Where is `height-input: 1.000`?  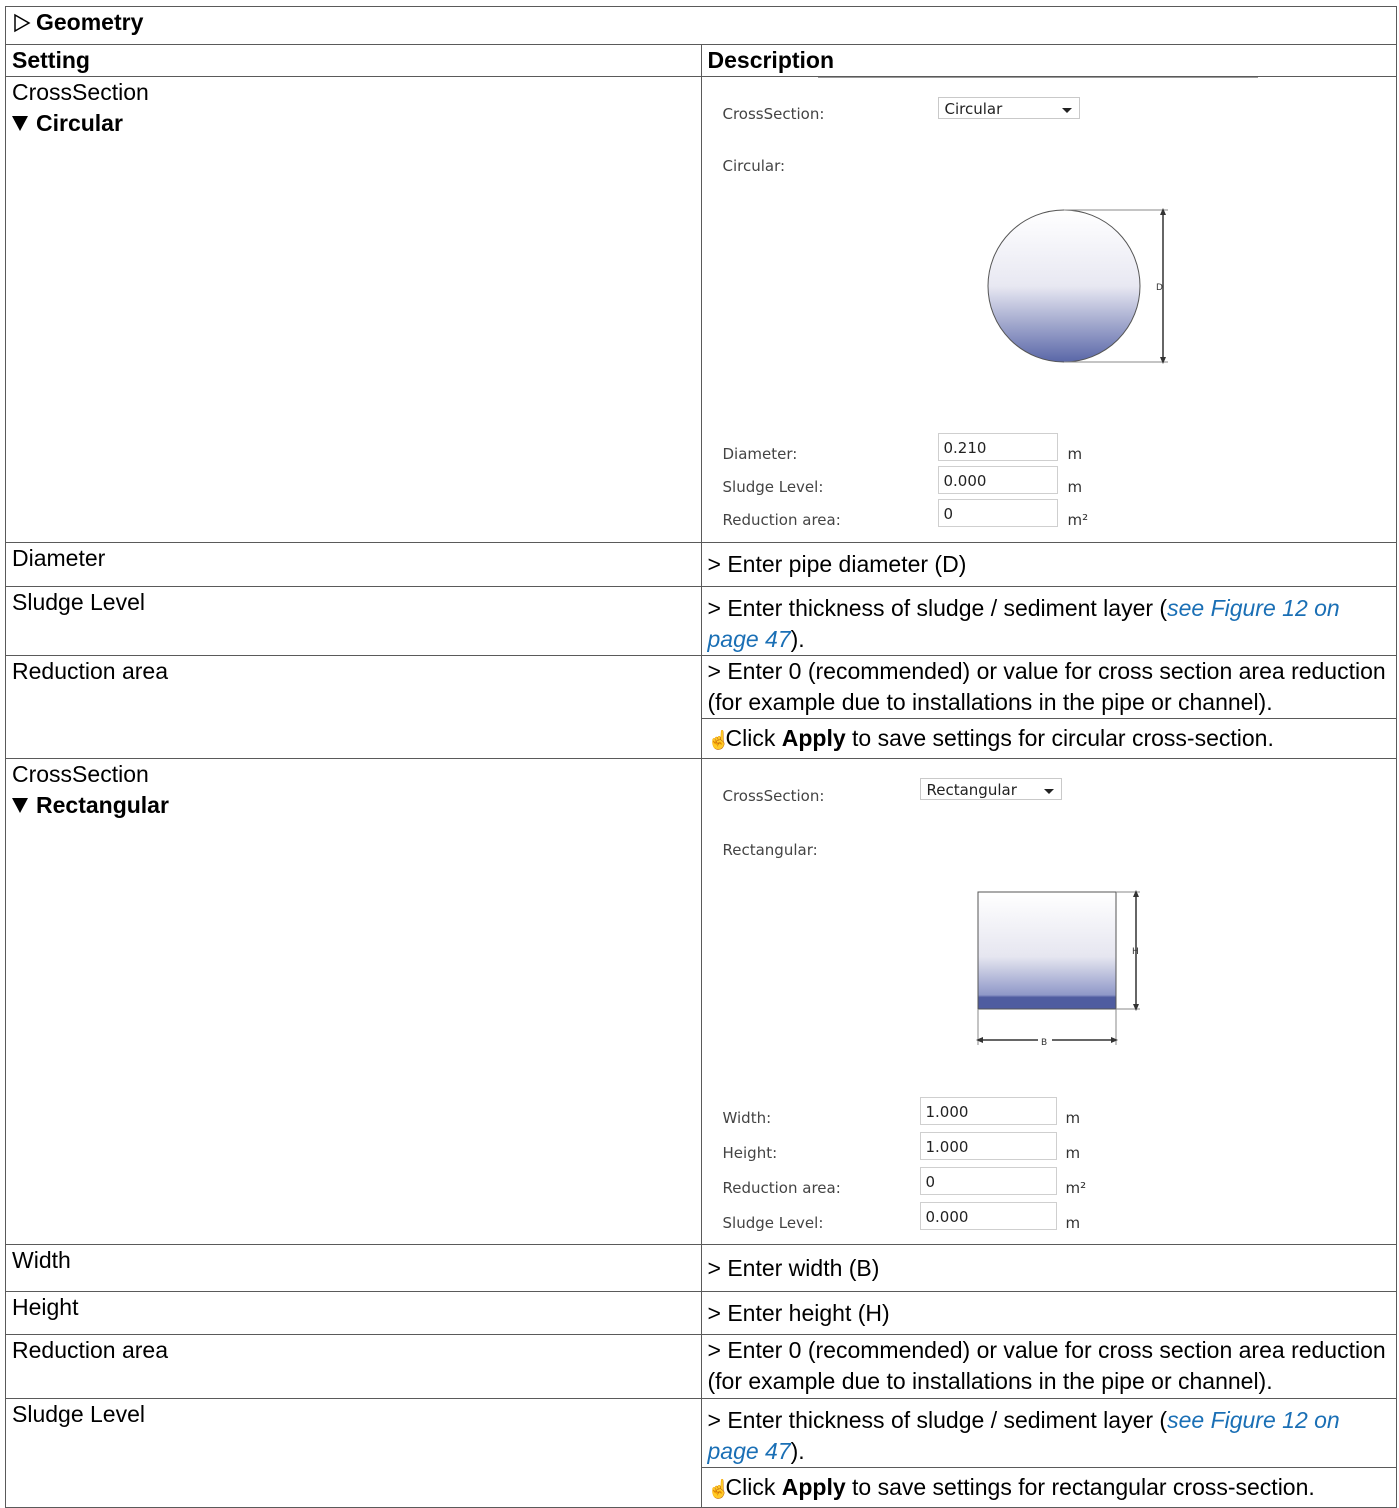
height-input: 1.000 is located at coordinates (988, 1146).